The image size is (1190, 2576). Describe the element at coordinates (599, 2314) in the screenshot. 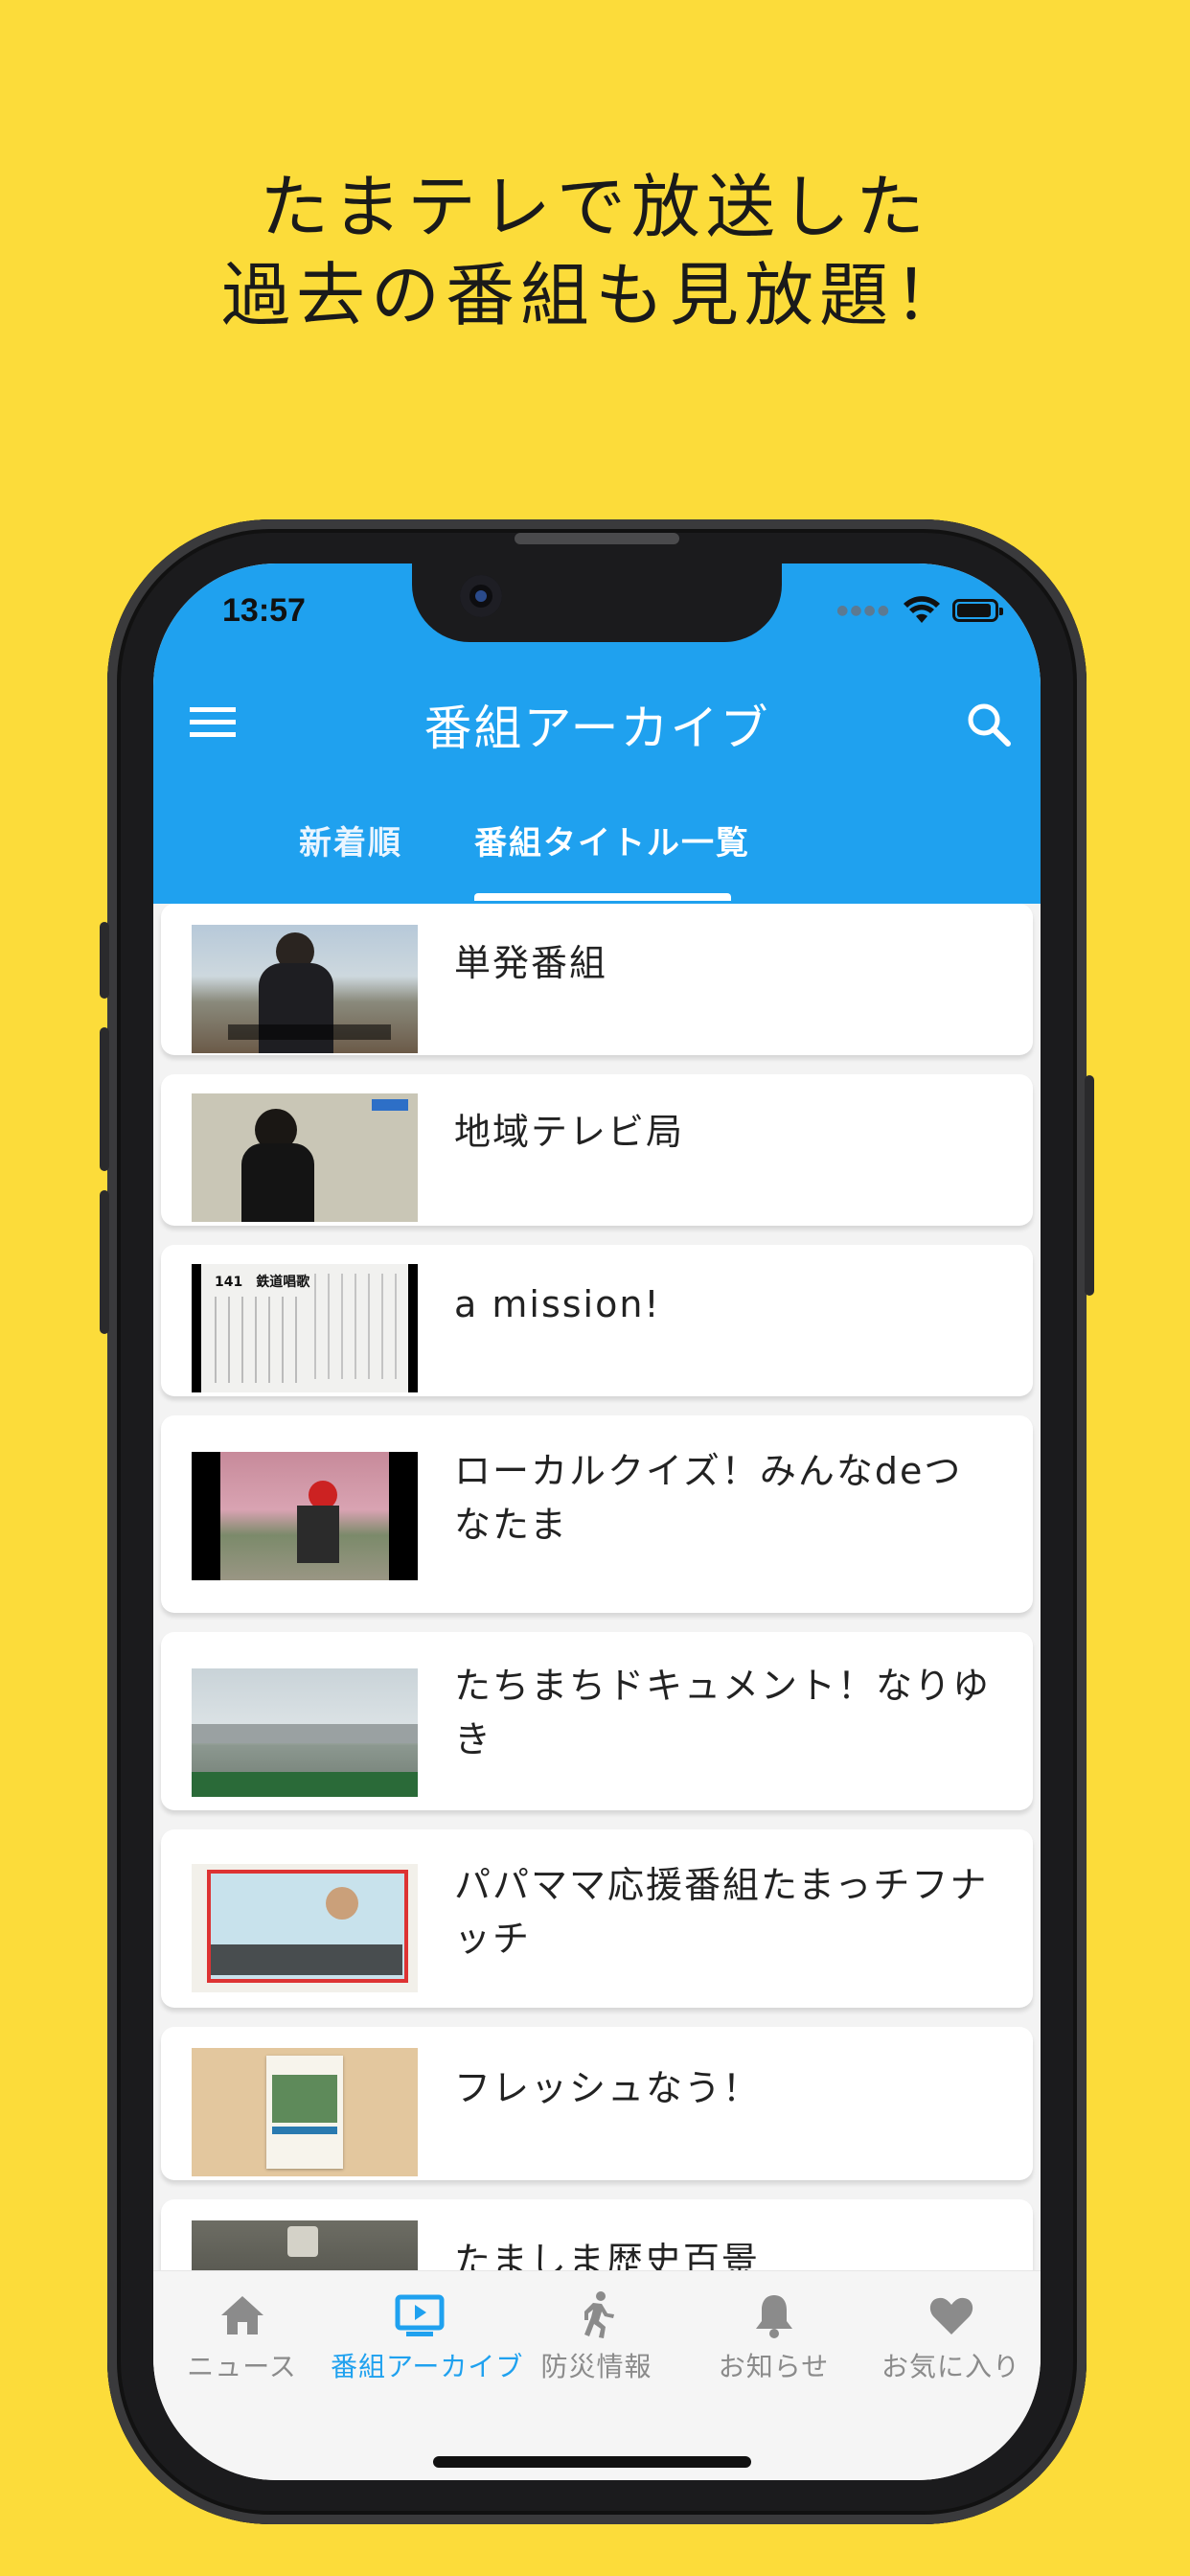

I see `running-person-icon` at that location.